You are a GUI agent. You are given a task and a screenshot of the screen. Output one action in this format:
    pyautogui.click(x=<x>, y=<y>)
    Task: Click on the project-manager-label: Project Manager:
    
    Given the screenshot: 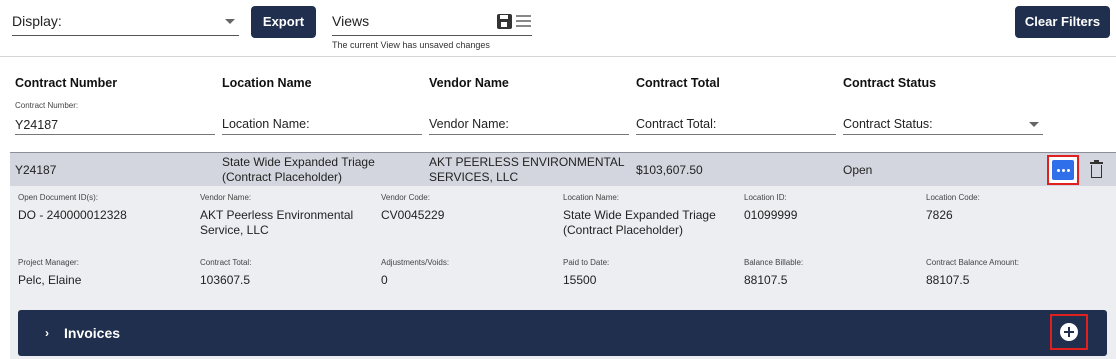 What is the action you would take?
    pyautogui.click(x=48, y=262)
    